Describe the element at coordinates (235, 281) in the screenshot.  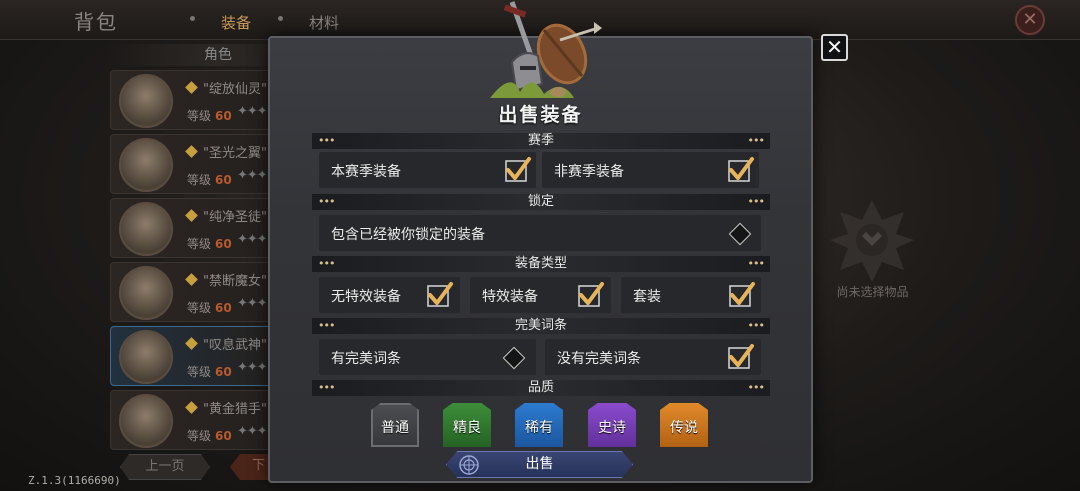
I see `hero-name: "禁断魔女"` at that location.